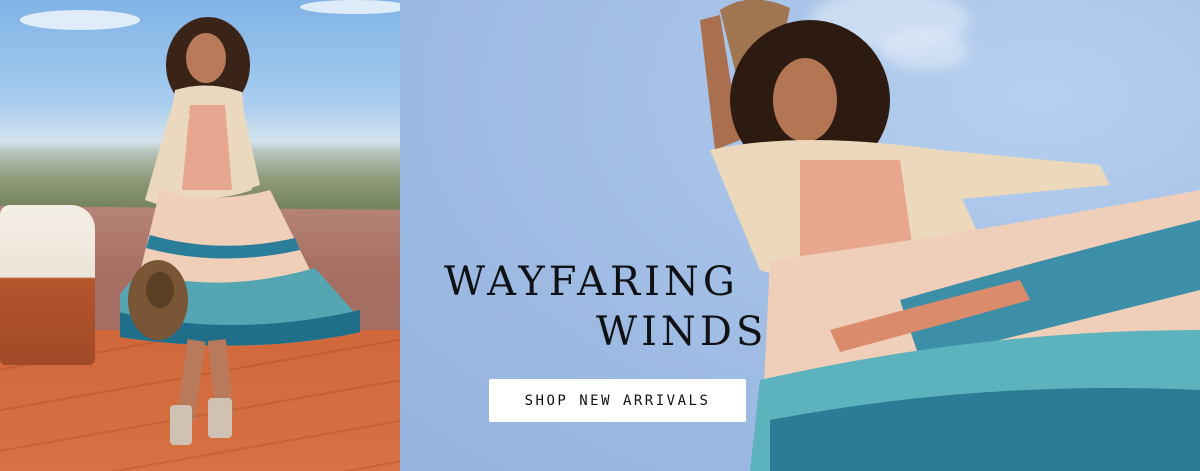 The width and height of the screenshot is (1200, 471). What do you see at coordinates (682, 332) in the screenshot?
I see `headline-line-2: WINDS` at bounding box center [682, 332].